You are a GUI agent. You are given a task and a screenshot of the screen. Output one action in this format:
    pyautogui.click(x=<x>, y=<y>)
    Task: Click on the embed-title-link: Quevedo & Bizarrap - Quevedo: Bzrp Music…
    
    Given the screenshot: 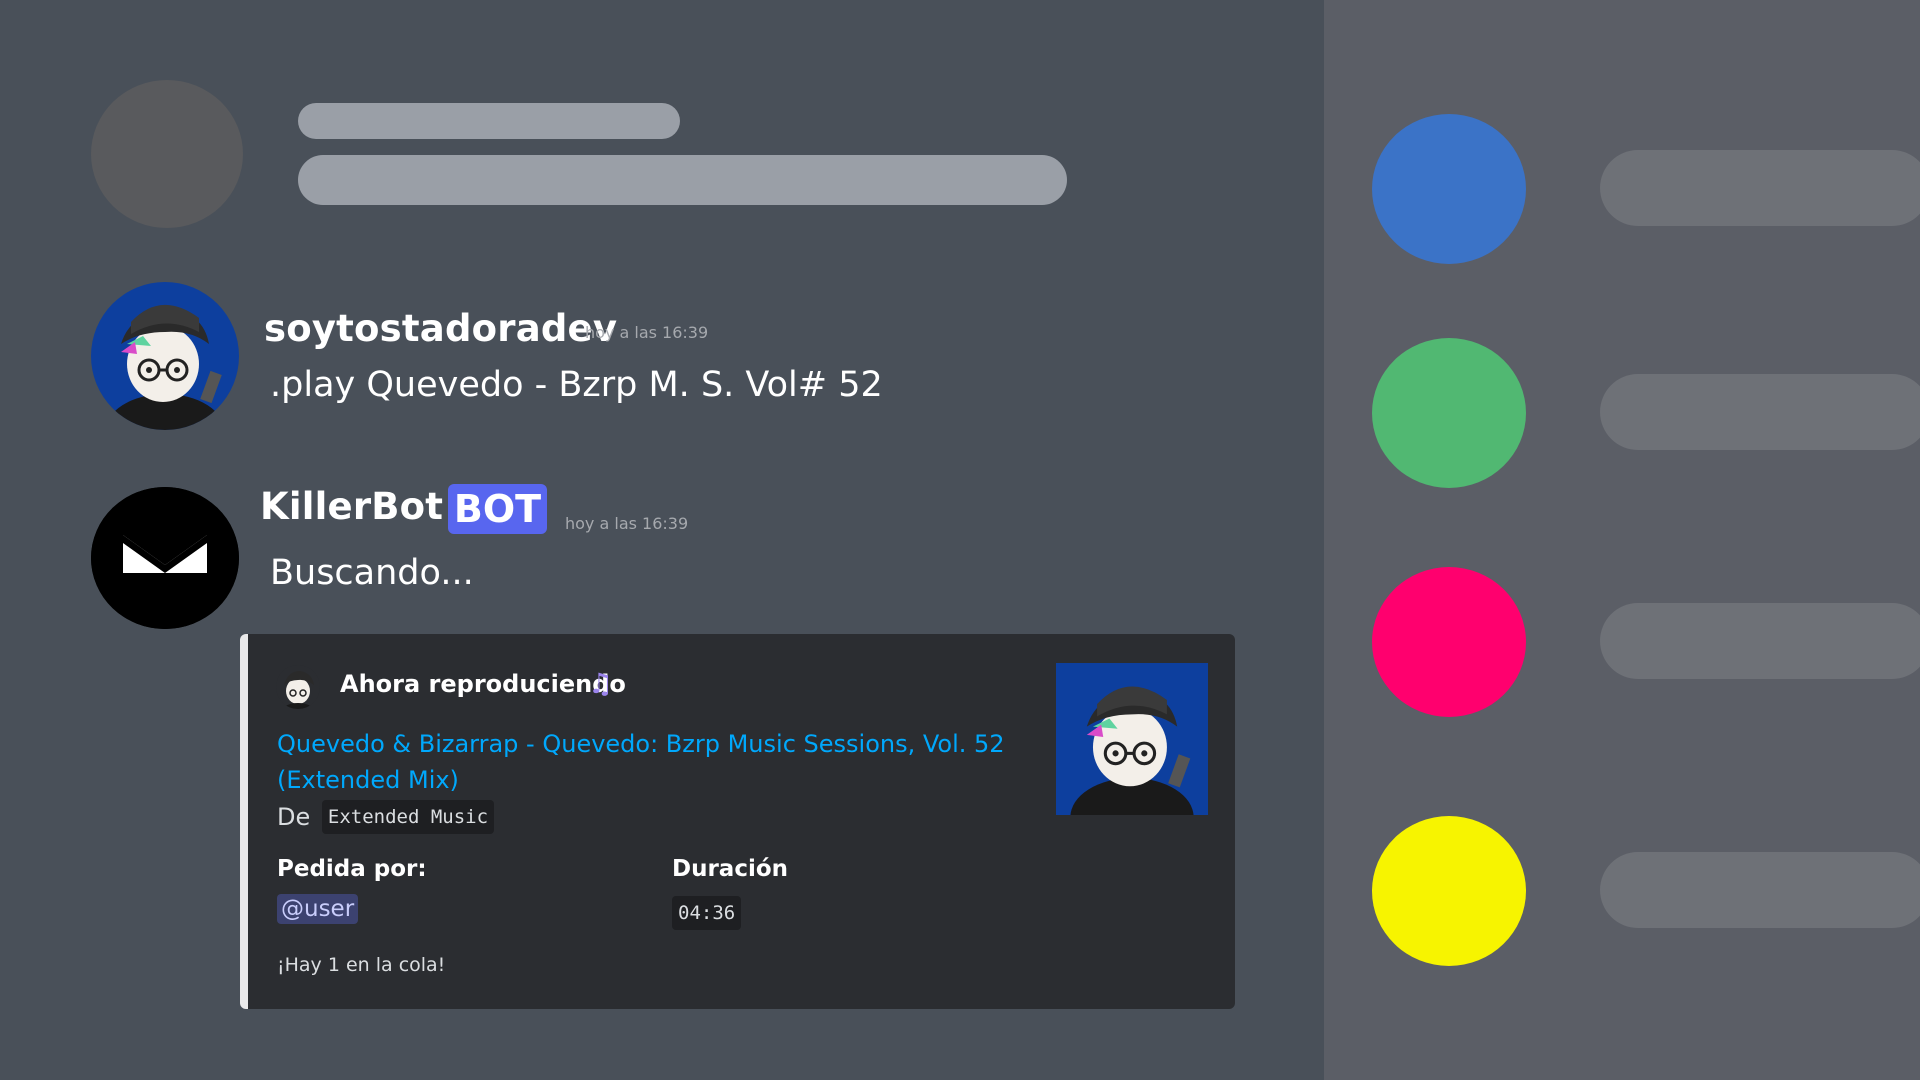 What is the action you would take?
    pyautogui.click(x=642, y=762)
    